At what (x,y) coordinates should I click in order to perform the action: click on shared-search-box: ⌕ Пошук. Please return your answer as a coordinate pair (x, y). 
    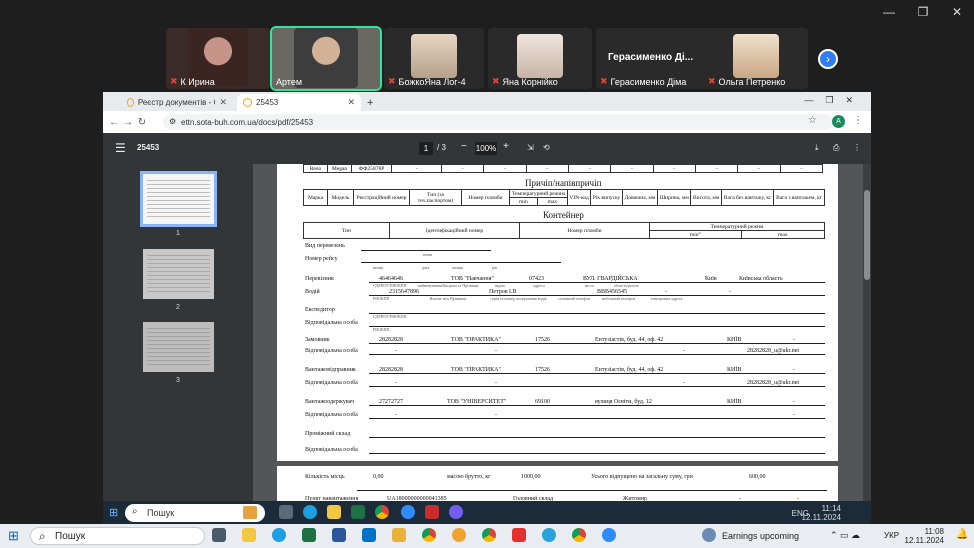
    Looking at the image, I should click on (195, 513).